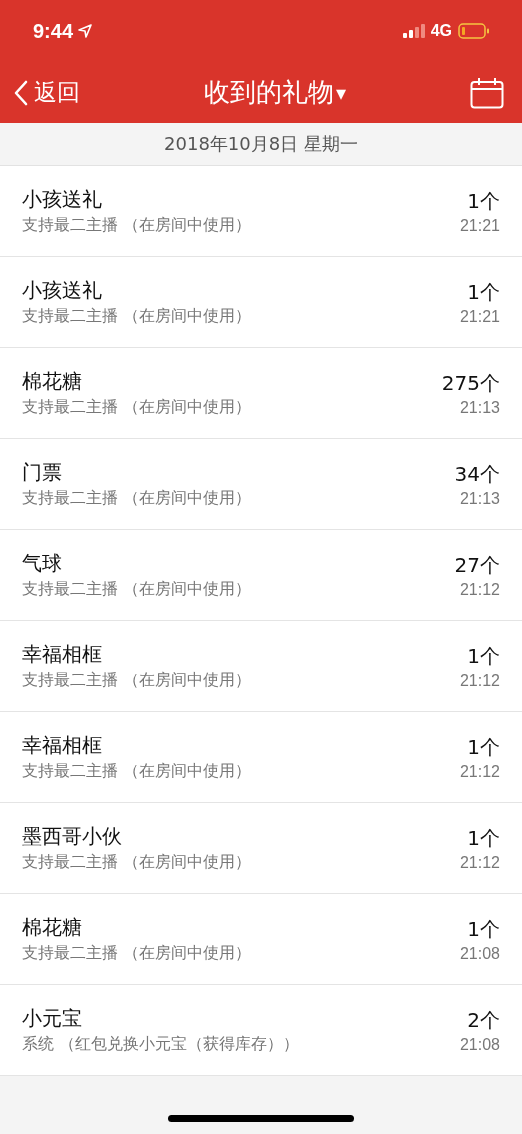  Describe the element at coordinates (85, 31) in the screenshot. I see `location-arrow-icon` at that location.